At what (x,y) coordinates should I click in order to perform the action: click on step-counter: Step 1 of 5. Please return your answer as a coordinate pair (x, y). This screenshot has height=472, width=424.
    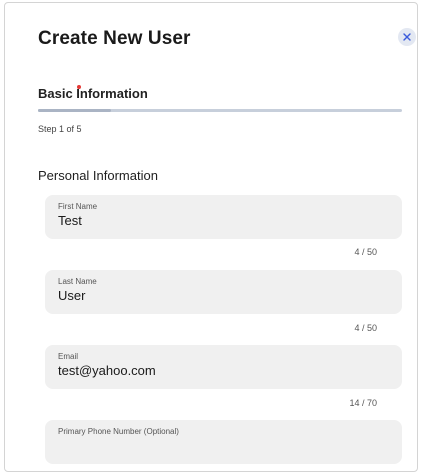
    Looking at the image, I should click on (60, 129).